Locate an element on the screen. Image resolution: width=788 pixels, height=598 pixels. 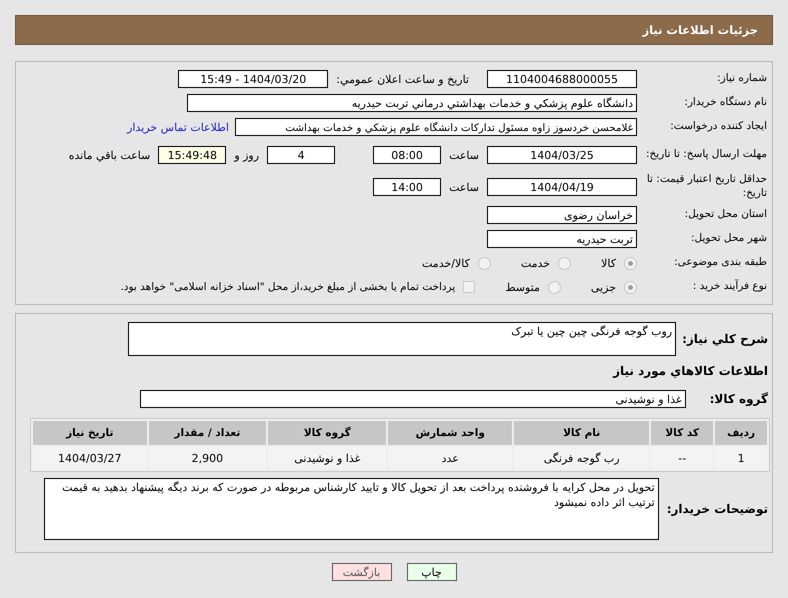
field-label: شماره نیاز: is located at coordinates (742, 79).